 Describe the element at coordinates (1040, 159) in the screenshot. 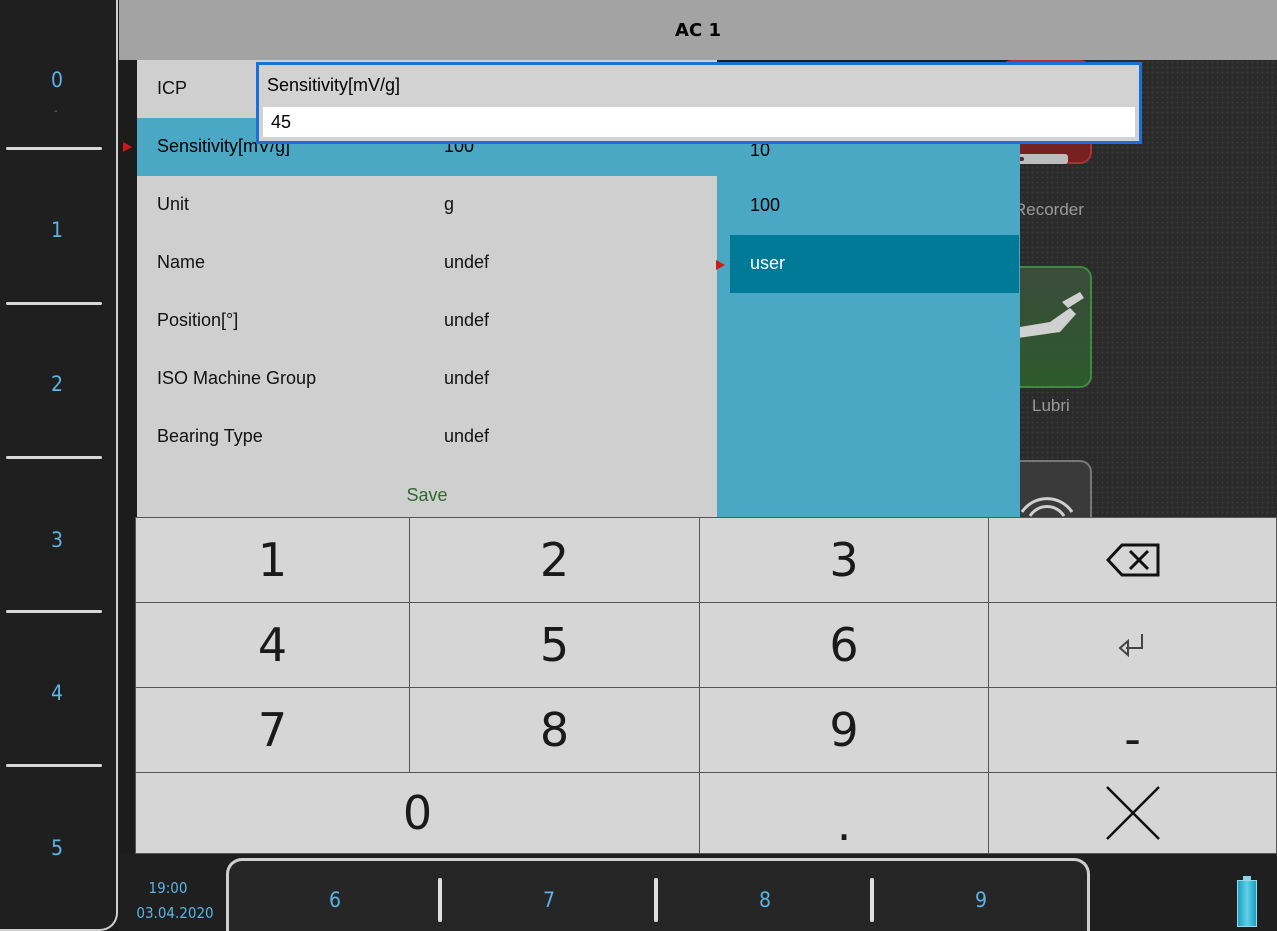

I see `recorder-icon` at that location.